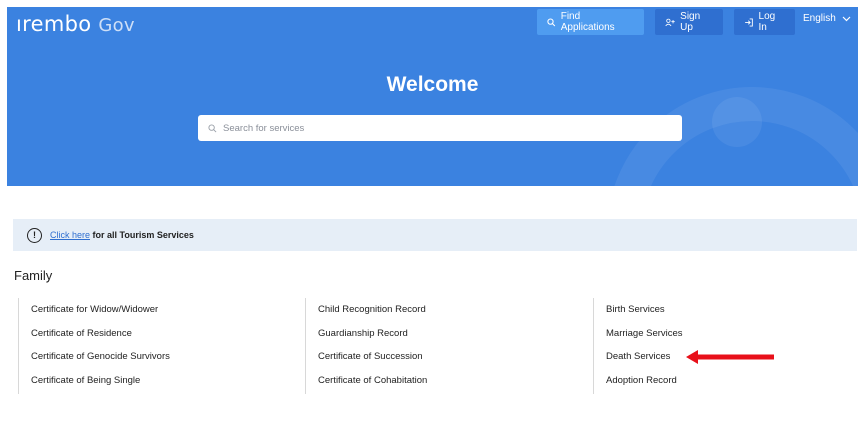 The image size is (864, 443). Describe the element at coordinates (432, 84) in the screenshot. I see `page-title: Welcome` at that location.